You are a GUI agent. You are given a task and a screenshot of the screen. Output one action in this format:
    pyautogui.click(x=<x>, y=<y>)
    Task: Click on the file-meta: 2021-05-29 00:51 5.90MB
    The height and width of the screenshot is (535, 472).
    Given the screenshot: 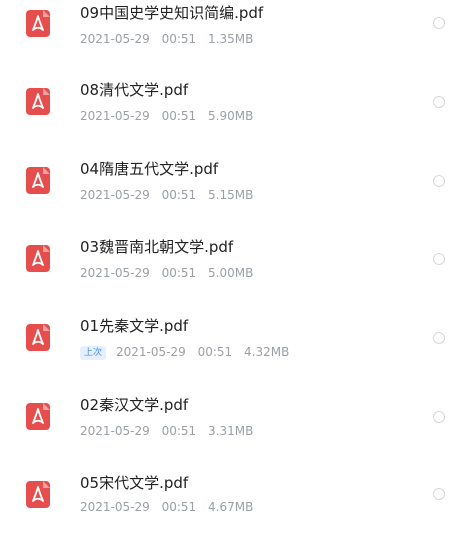 What is the action you would take?
    pyautogui.click(x=166, y=116)
    